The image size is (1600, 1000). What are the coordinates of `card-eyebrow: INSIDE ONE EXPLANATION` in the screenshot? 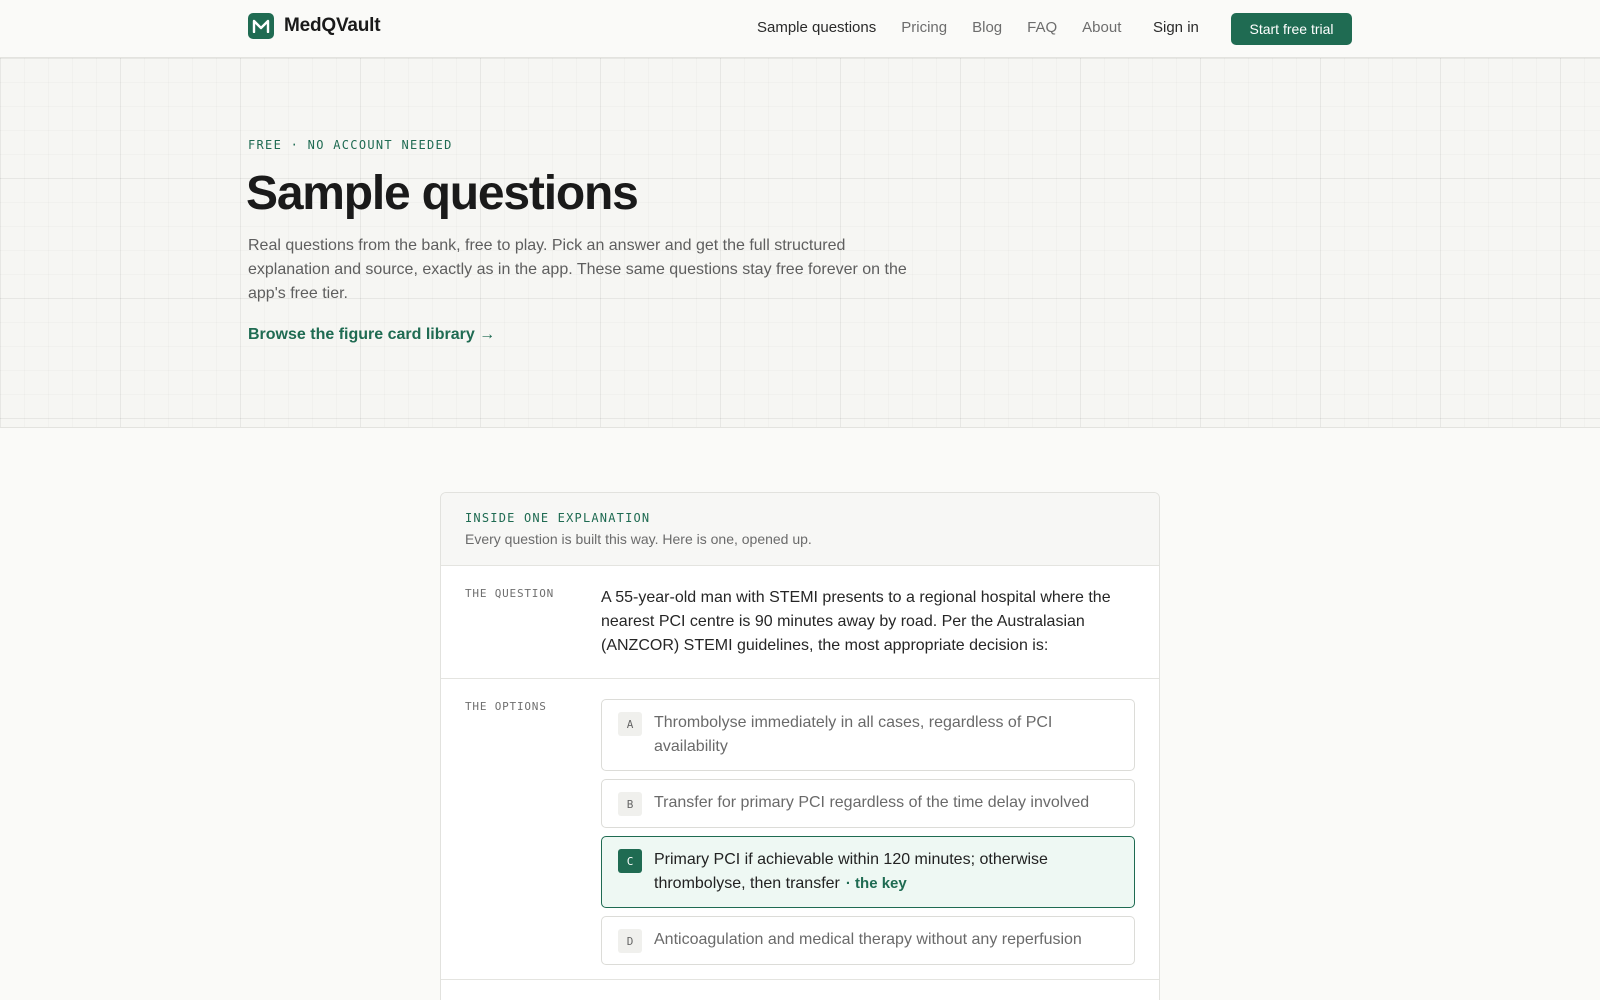 It's located at (558, 518).